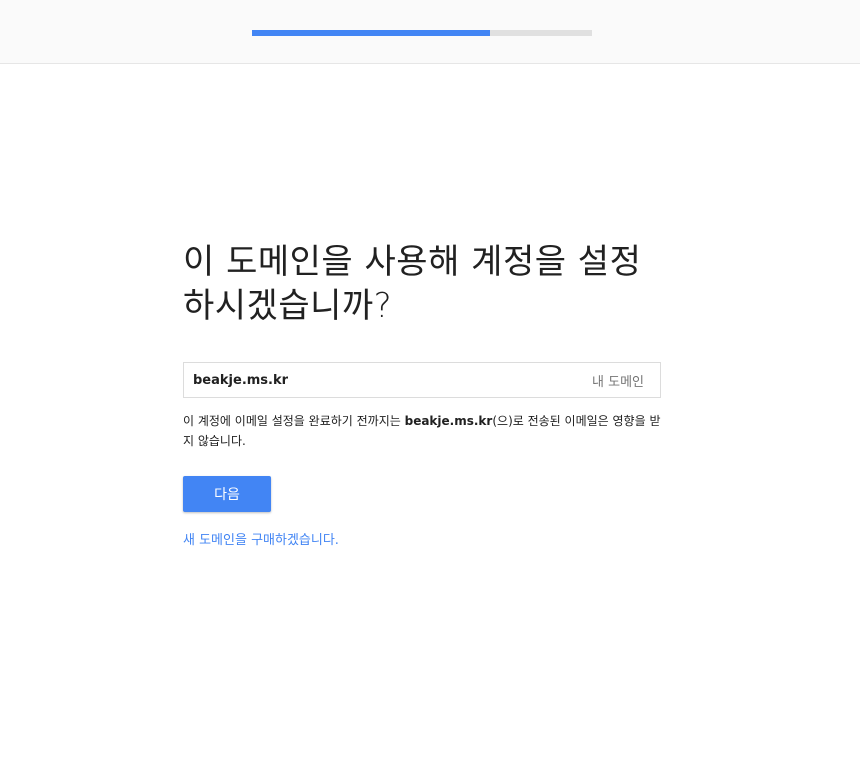 The height and width of the screenshot is (783, 860). I want to click on domain-field: beakje.ms.kr 내 도메인, so click(422, 380).